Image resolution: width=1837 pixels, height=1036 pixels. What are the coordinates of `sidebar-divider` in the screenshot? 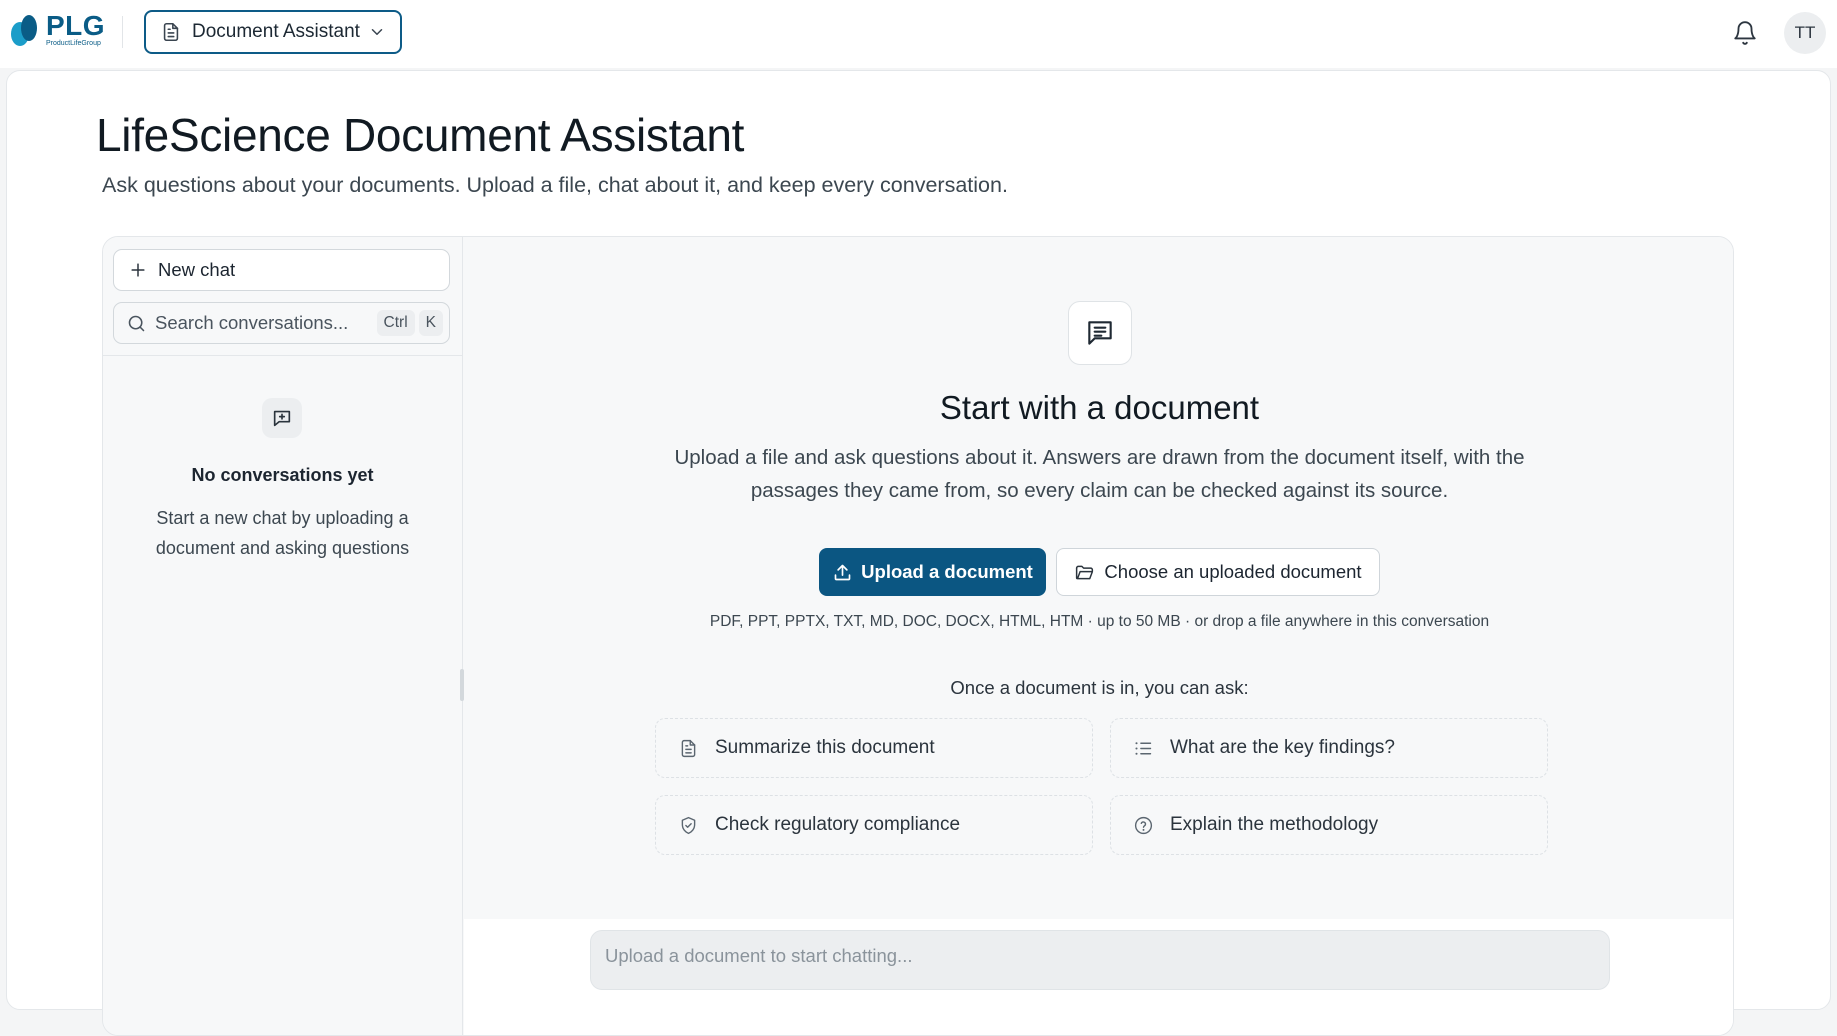 It's located at (282, 355).